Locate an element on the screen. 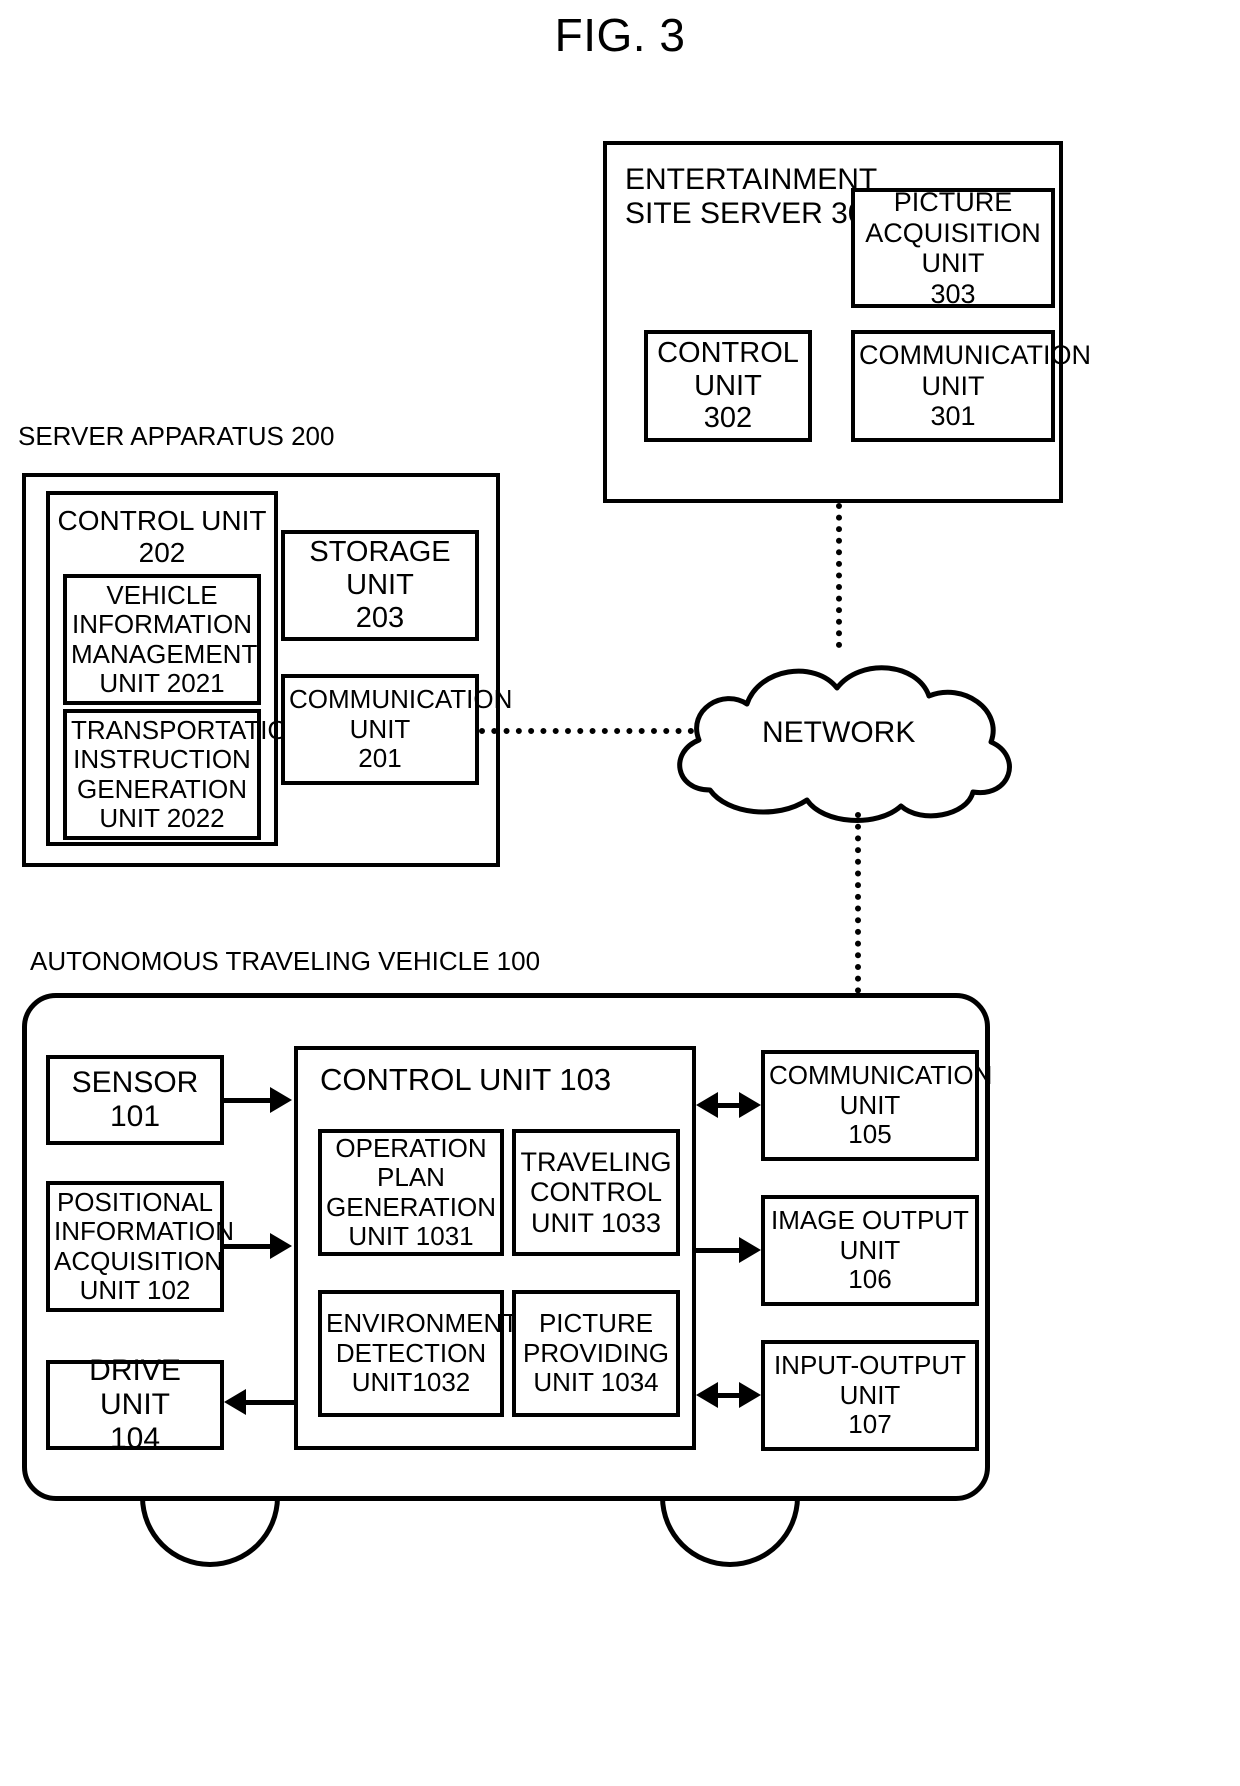 The width and height of the screenshot is (1240, 1786). environment-detection-unit-1032-box: ENVIRONMENT DETECTION UNIT1032 is located at coordinates (418, 1353).